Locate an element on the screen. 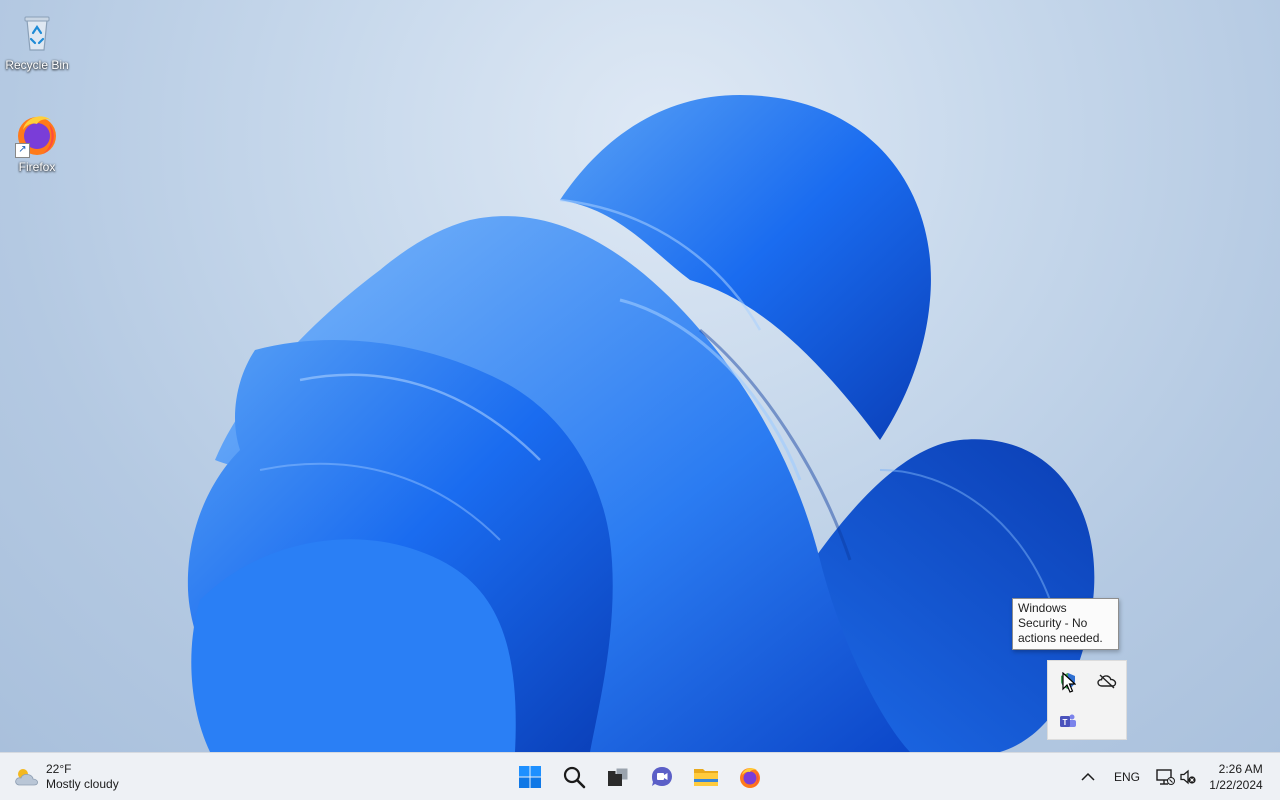 This screenshot has height=801, width=1280. file-explorer-icon is located at coordinates (706, 777).